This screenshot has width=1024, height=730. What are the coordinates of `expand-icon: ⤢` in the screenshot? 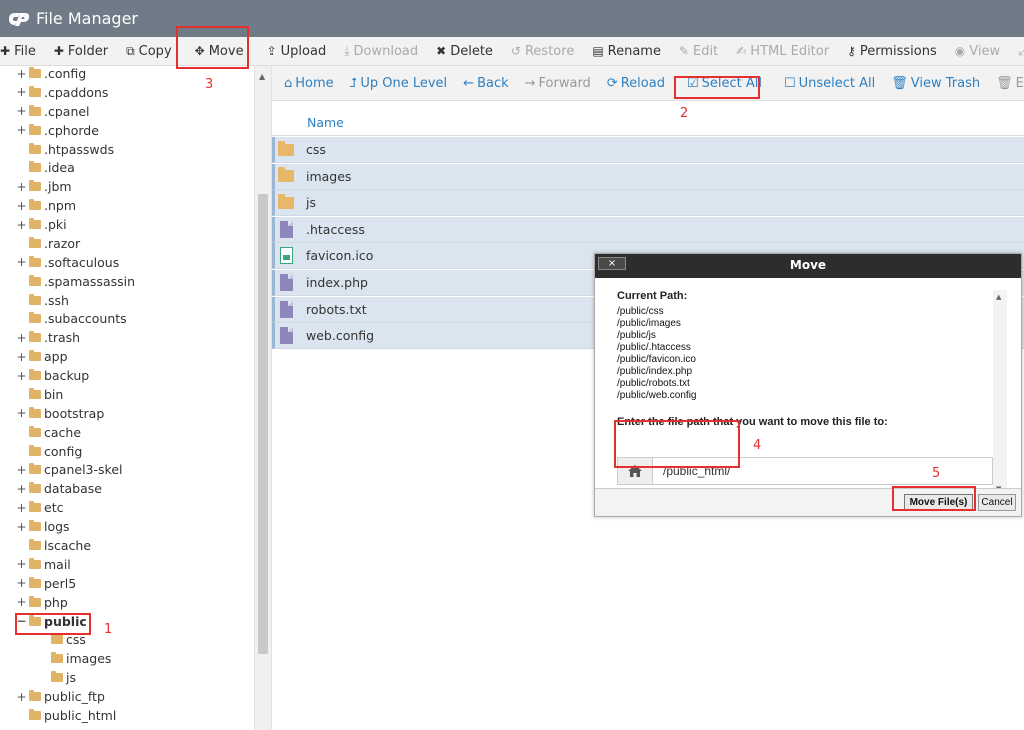 It's located at (1016, 51).